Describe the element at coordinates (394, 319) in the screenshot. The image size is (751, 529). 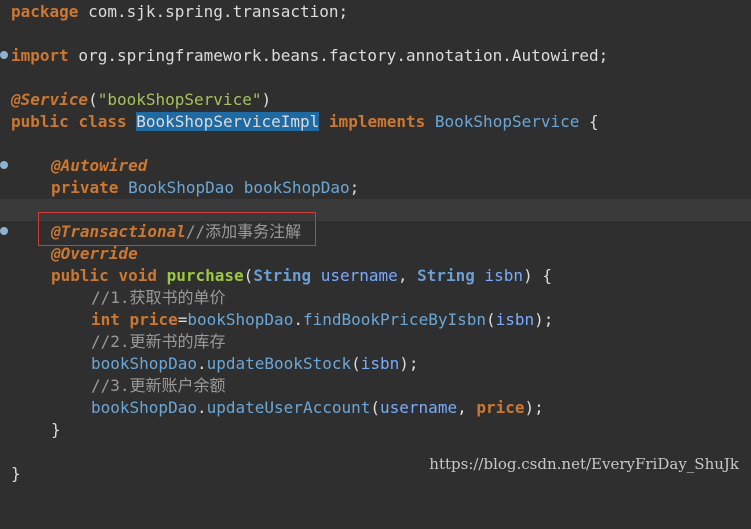
I see `method-call: findBookPriceByIsbn` at that location.